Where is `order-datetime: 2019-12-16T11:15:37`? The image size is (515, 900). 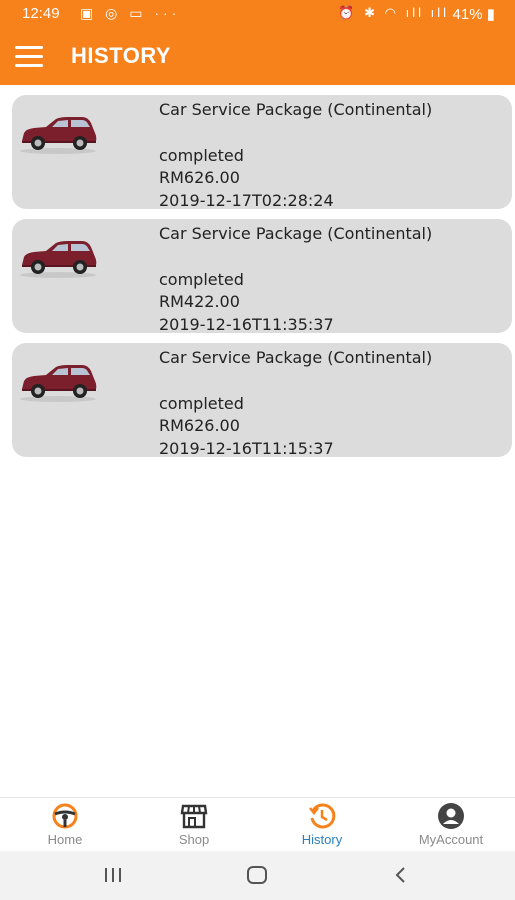 order-datetime: 2019-12-16T11:15:37 is located at coordinates (246, 448).